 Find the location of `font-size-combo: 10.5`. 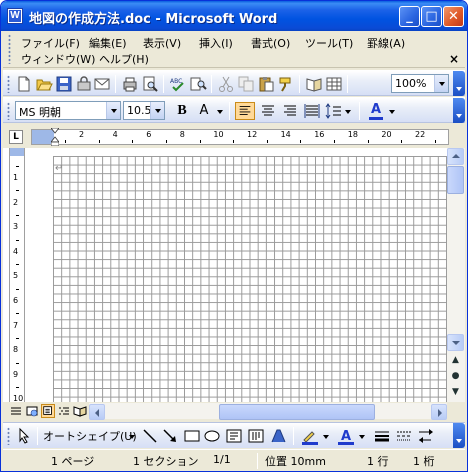

font-size-combo: 10.5 is located at coordinates (144, 110).